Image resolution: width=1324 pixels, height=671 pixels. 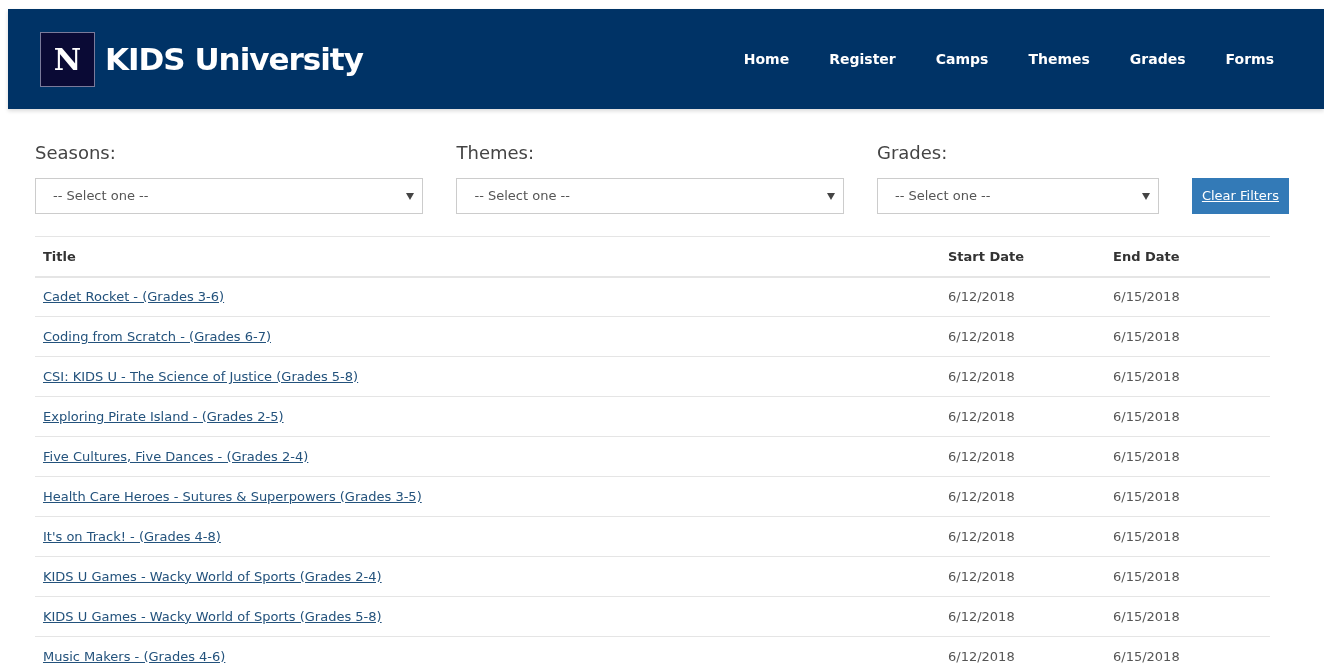 I want to click on clear-filters-button: Clear Filters, so click(x=1240, y=196).